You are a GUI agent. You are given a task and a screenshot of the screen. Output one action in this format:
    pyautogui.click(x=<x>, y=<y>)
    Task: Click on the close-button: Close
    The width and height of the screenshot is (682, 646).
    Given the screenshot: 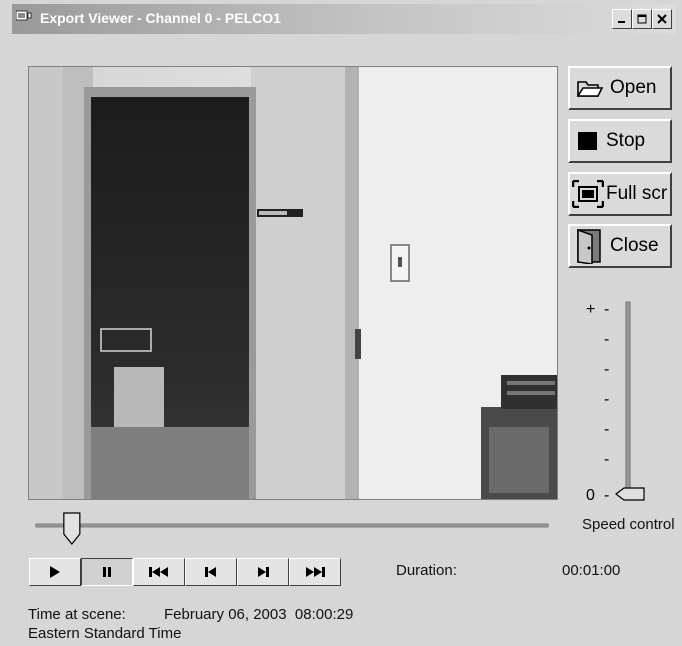 What is the action you would take?
    pyautogui.click(x=620, y=246)
    